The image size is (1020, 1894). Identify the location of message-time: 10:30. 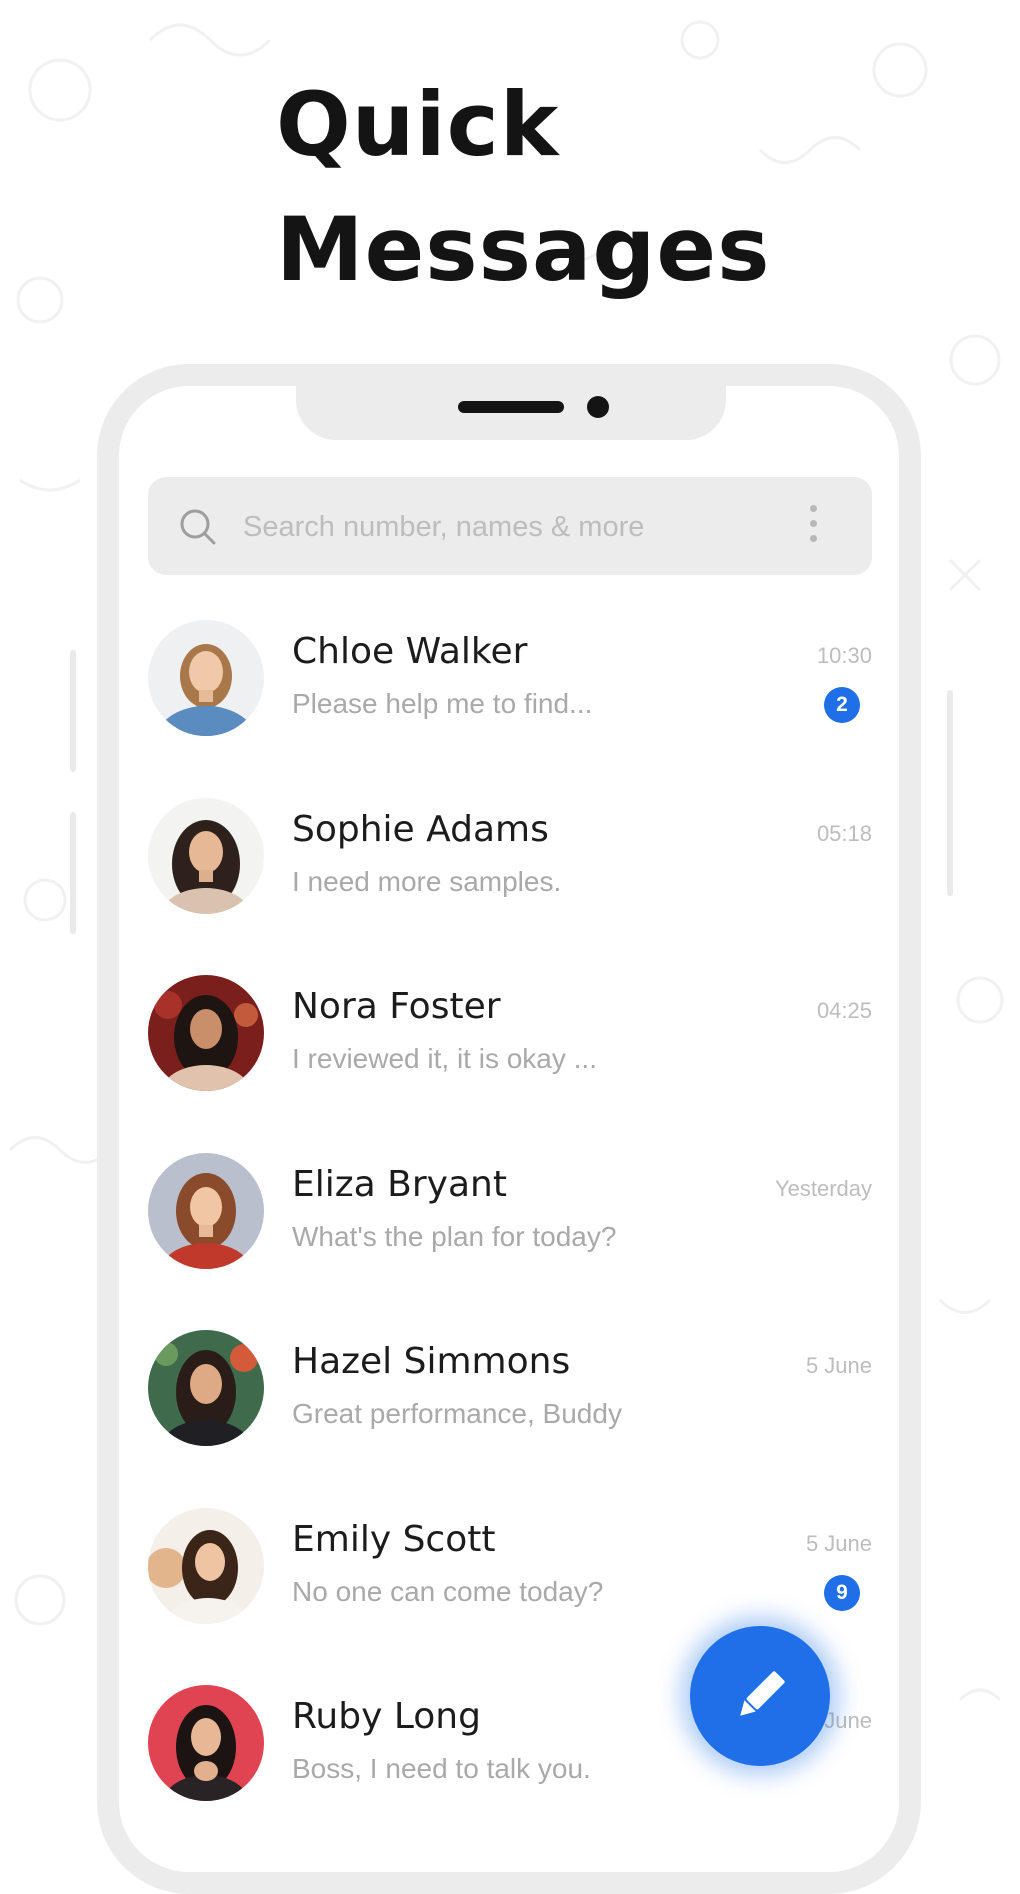
(844, 655).